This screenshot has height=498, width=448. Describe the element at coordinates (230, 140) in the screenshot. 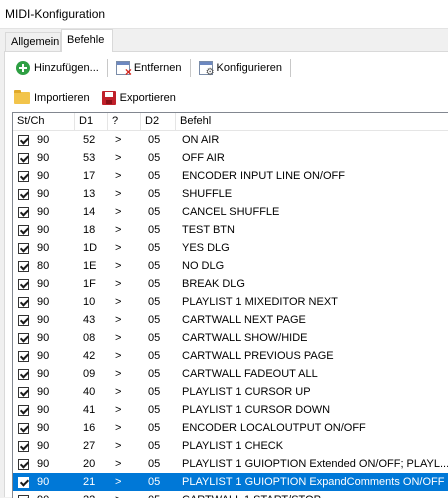

I see `table-row: 9052>05ON AIR` at that location.